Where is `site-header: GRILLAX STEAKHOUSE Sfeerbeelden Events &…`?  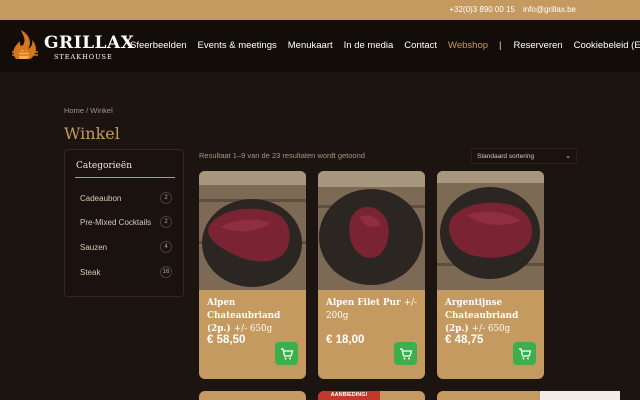
site-header: GRILLAX STEAKHOUSE Sfeerbeelden Events &… is located at coordinates (320, 46).